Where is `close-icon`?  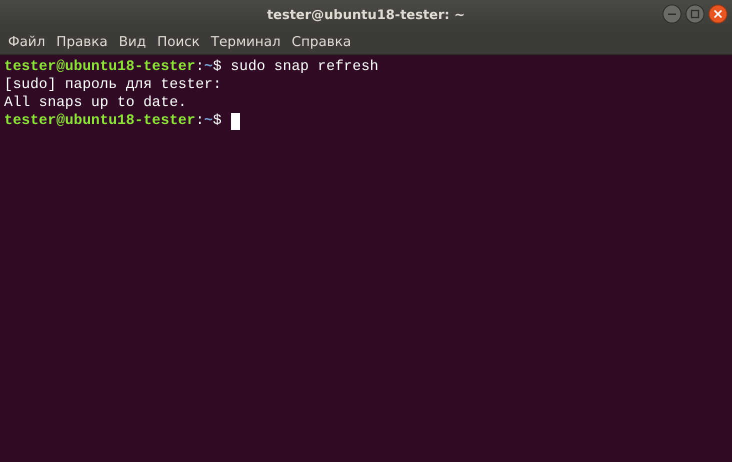 close-icon is located at coordinates (718, 14).